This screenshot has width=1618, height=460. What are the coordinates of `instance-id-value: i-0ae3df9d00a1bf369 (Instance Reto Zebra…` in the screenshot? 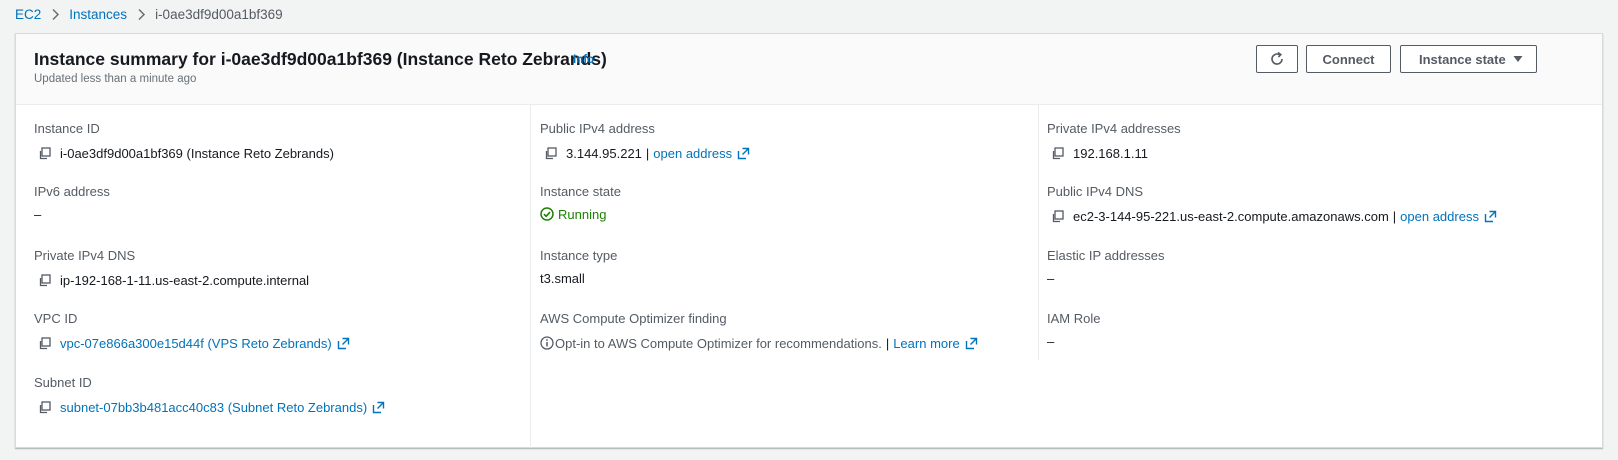 It's located at (197, 153).